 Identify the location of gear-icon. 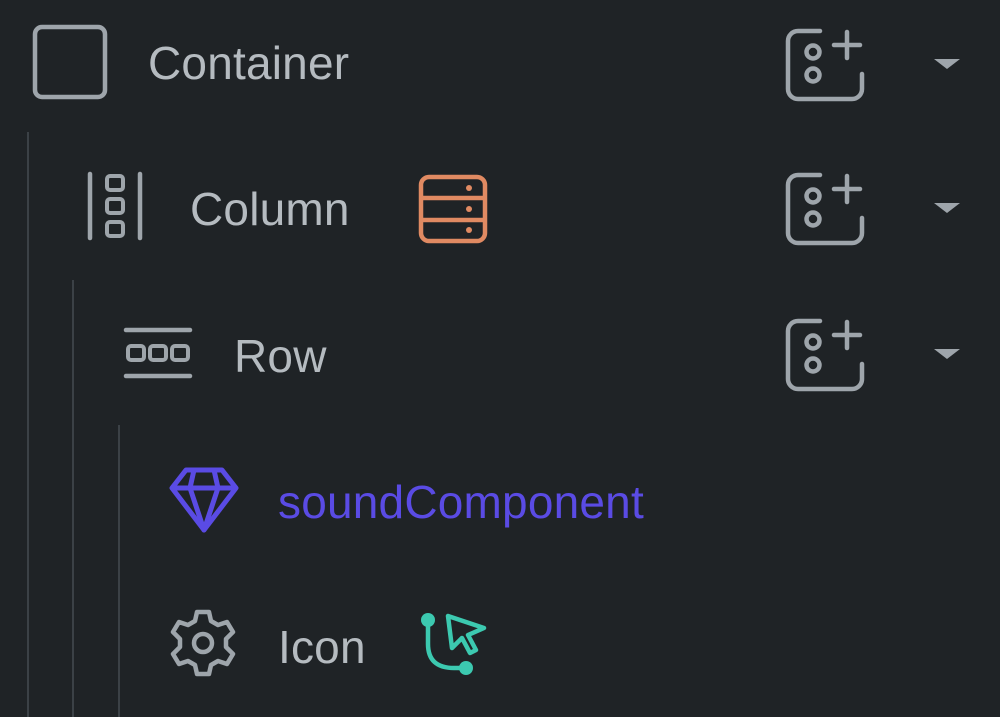
(203, 643).